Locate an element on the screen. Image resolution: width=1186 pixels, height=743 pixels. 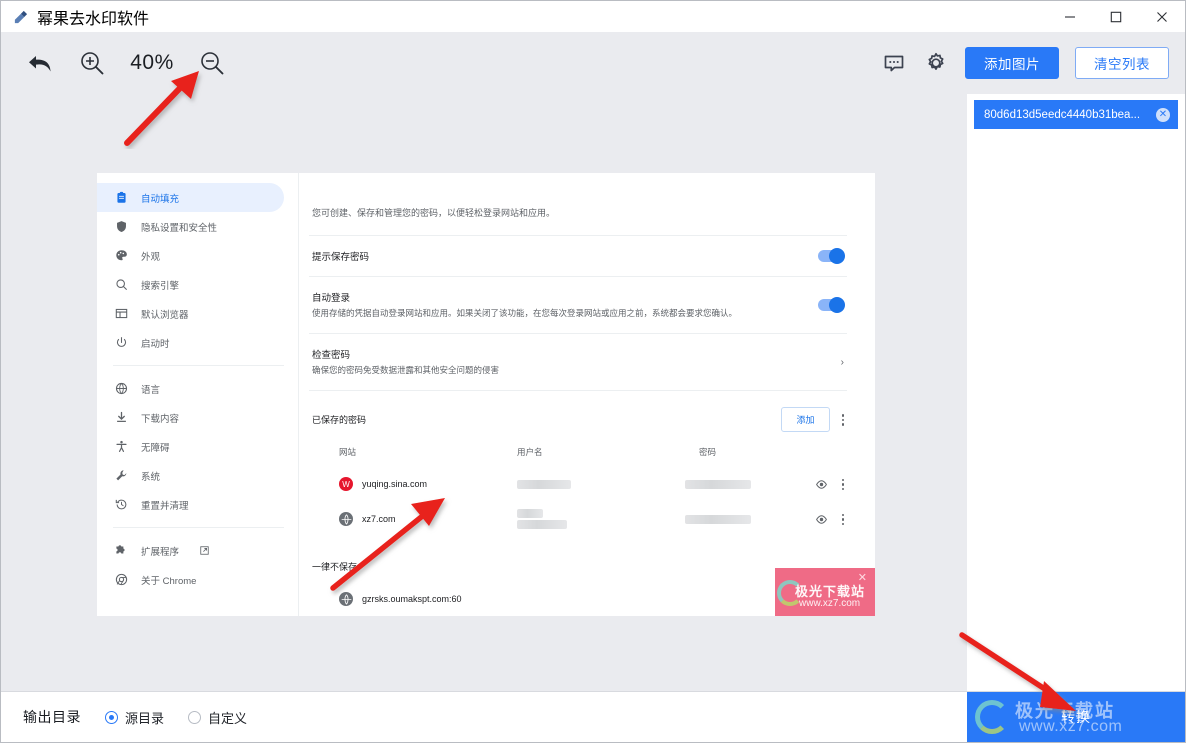
browser-window-icon is located at coordinates (121, 313).